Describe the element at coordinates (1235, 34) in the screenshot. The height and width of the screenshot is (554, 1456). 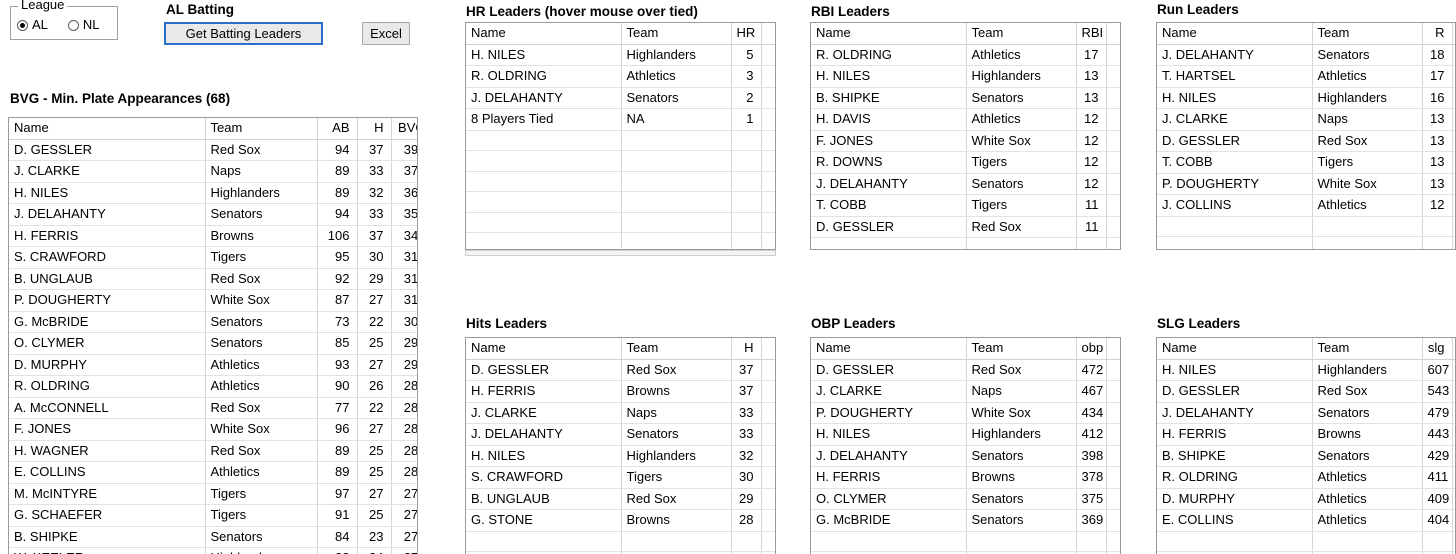
I see `column-header-cell: Name` at that location.